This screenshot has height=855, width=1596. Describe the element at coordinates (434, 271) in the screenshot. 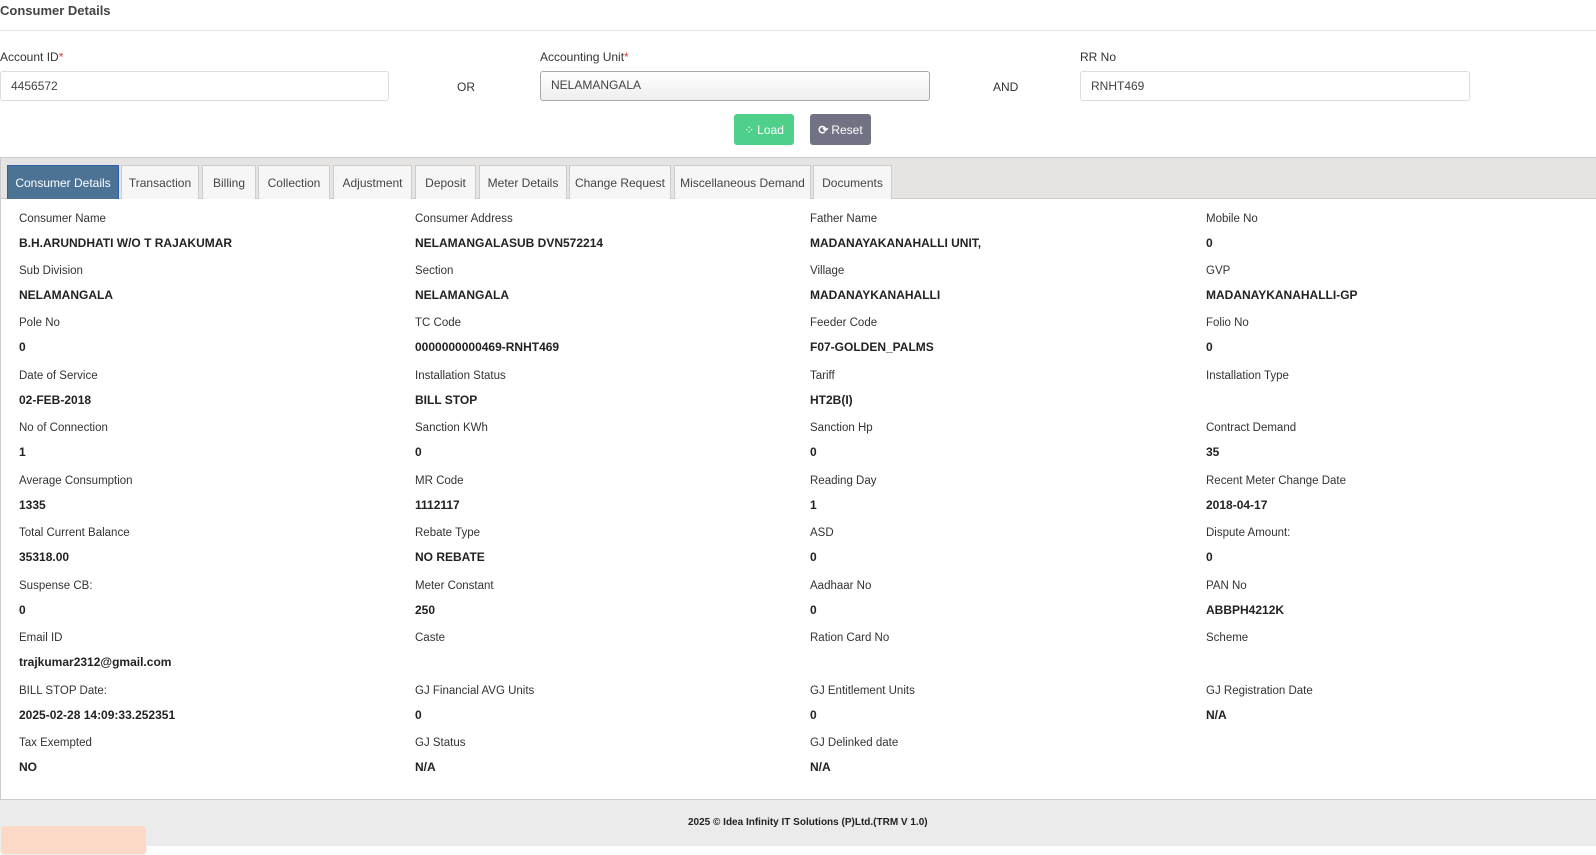

I see `field-label: Section` at that location.